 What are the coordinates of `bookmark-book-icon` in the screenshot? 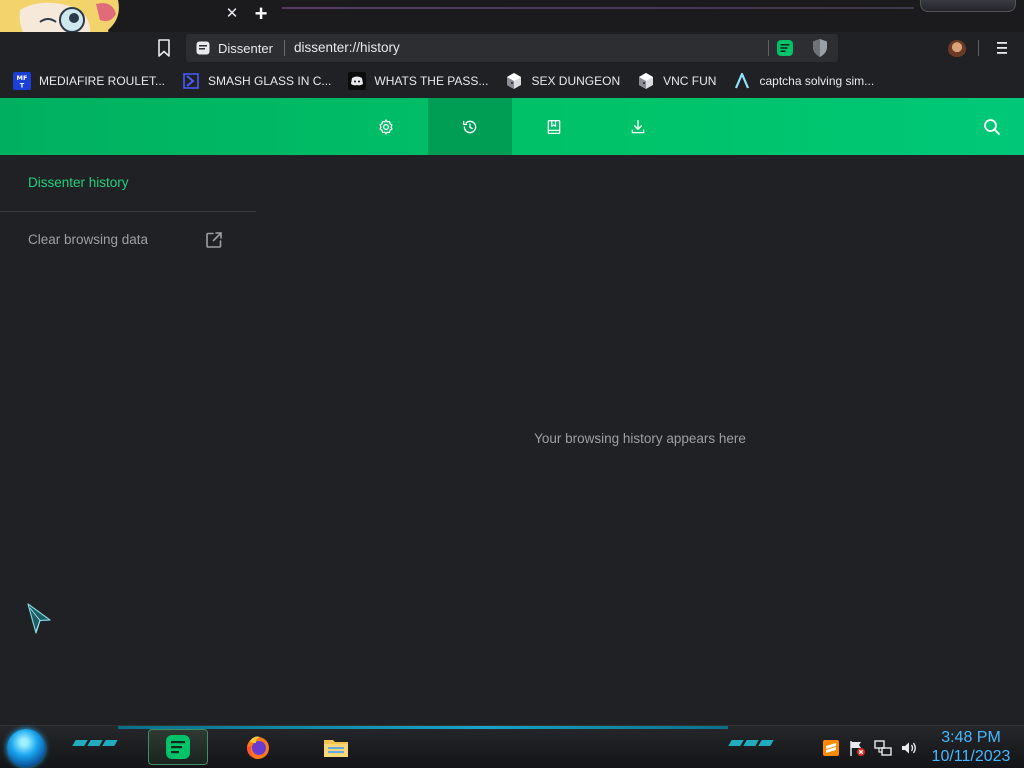 It's located at (554, 126).